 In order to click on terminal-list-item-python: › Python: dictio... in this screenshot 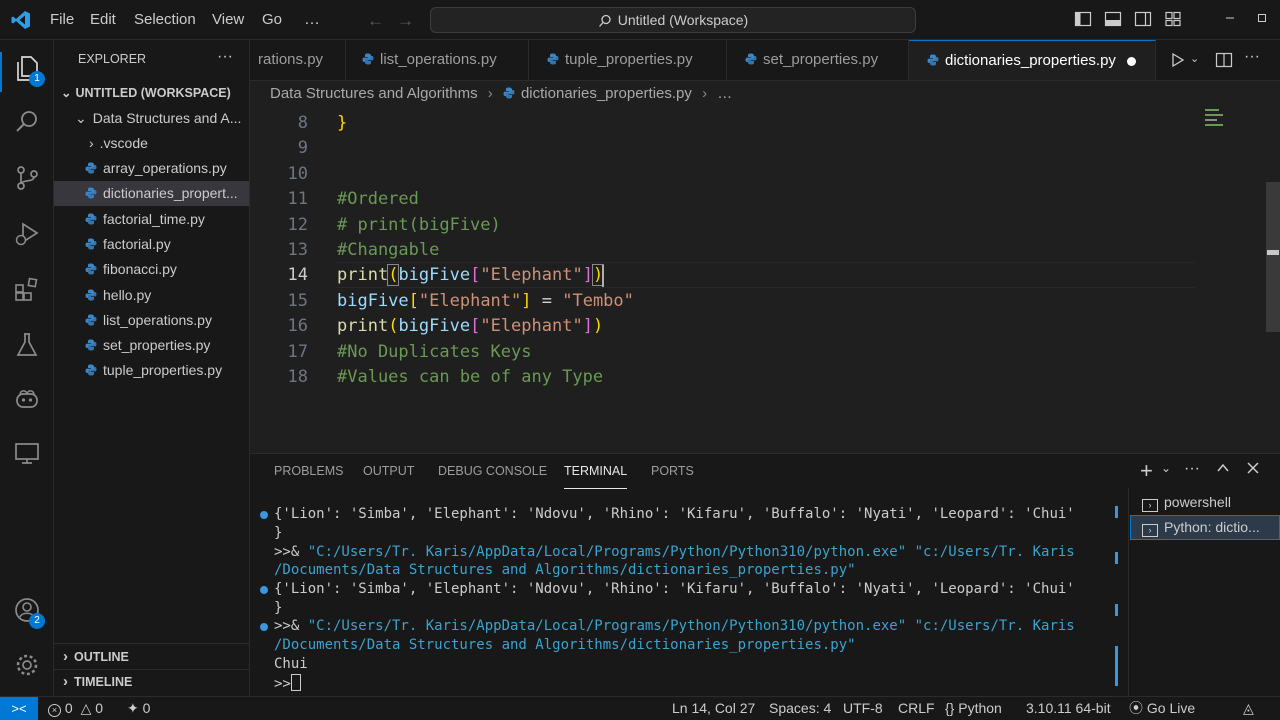, I will do `click(1205, 527)`.